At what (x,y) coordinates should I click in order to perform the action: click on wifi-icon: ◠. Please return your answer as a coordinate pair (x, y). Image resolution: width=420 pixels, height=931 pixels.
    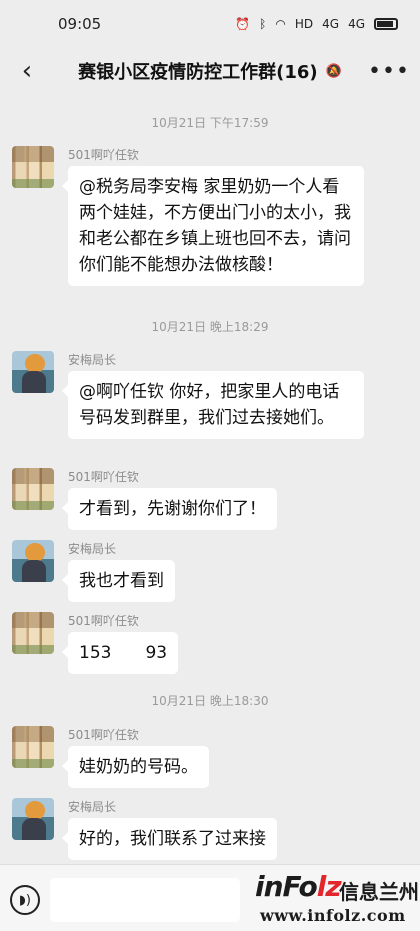
    Looking at the image, I should click on (280, 24).